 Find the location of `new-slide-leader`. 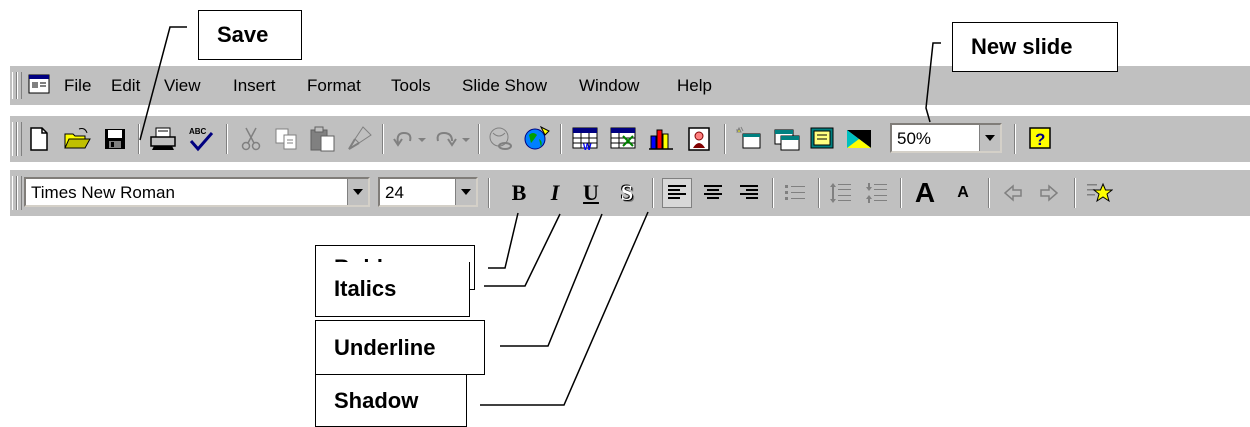

new-slide-leader is located at coordinates (933, 82).